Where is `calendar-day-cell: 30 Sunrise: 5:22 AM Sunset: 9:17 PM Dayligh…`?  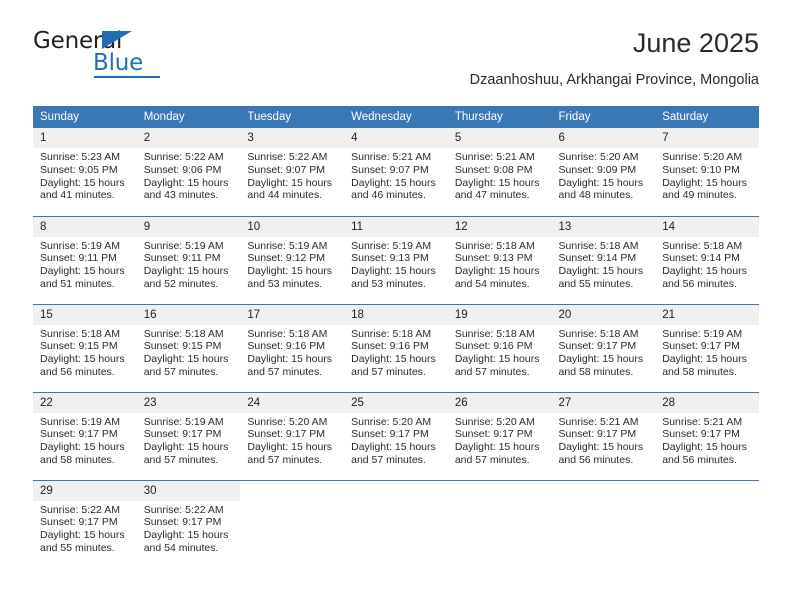 calendar-day-cell: 30 Sunrise: 5:22 AM Sunset: 9:17 PM Dayligh… is located at coordinates (188, 523).